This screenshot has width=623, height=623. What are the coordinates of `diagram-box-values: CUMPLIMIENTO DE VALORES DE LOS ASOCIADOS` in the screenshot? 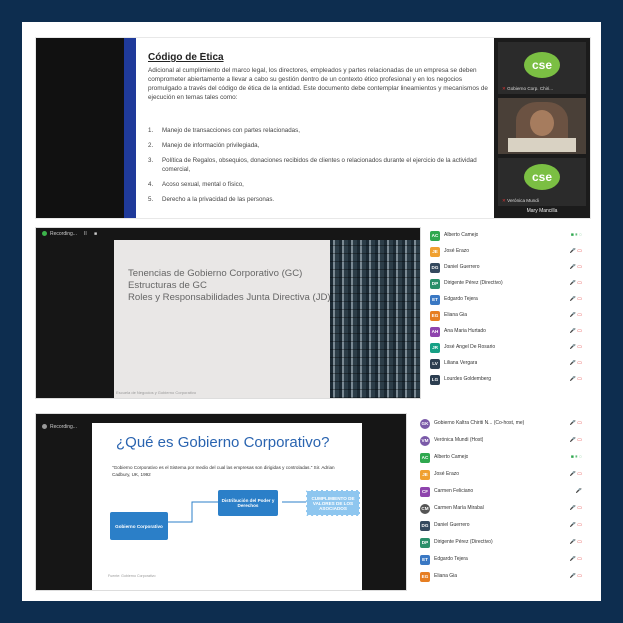 It's located at (333, 503).